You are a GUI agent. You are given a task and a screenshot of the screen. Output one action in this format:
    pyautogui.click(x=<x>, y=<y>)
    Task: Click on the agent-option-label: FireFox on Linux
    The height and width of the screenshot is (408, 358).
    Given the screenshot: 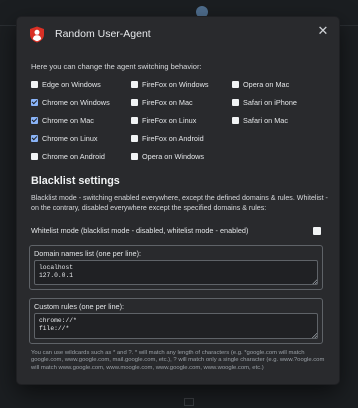 What is the action you would take?
    pyautogui.click(x=169, y=120)
    